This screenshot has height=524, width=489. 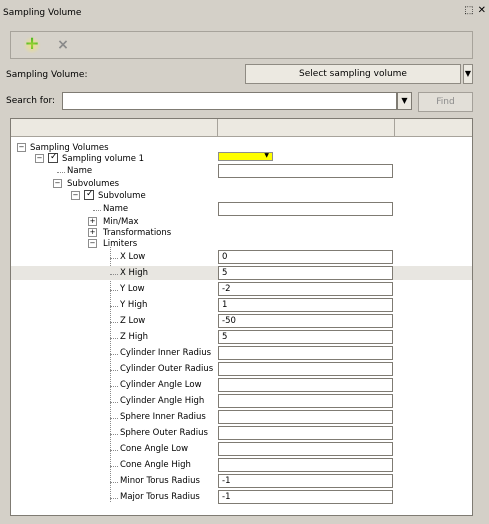 What do you see at coordinates (159, 433) in the screenshot?
I see `limiter-label: Sphere Outer Radius` at bounding box center [159, 433].